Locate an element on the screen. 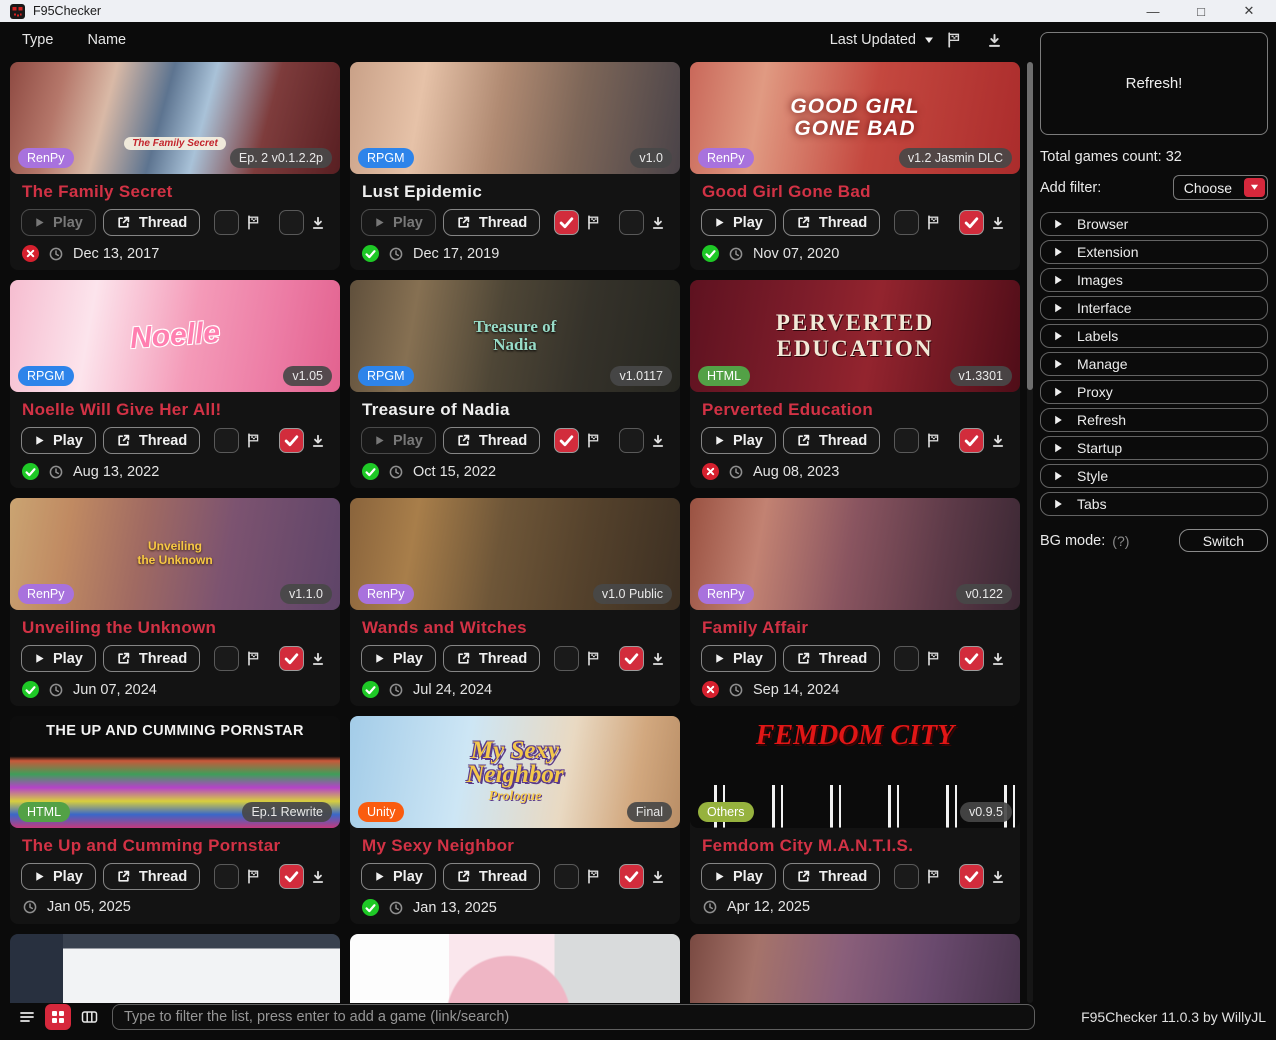  game-cover-image: RenPy v0.122 is located at coordinates (855, 554).